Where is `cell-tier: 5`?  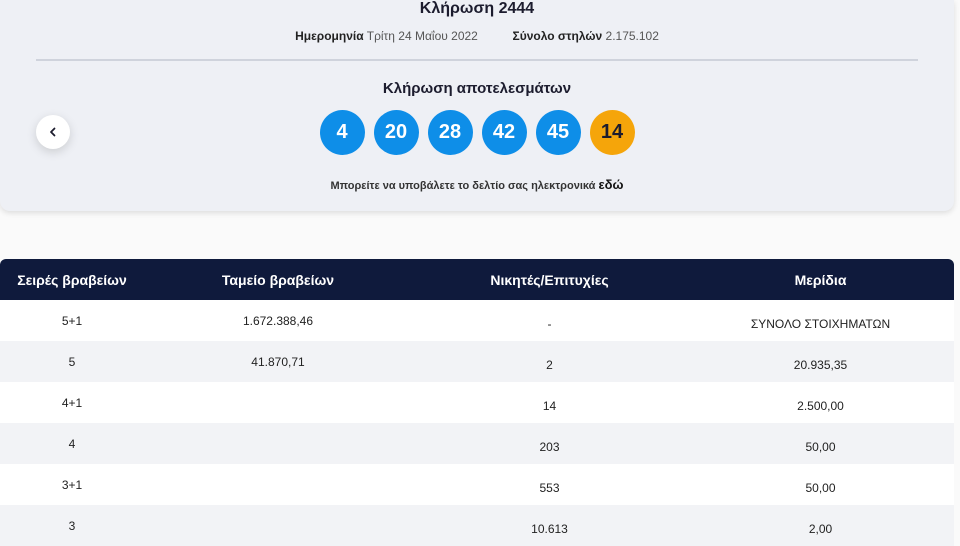
cell-tier: 5 is located at coordinates (72, 362).